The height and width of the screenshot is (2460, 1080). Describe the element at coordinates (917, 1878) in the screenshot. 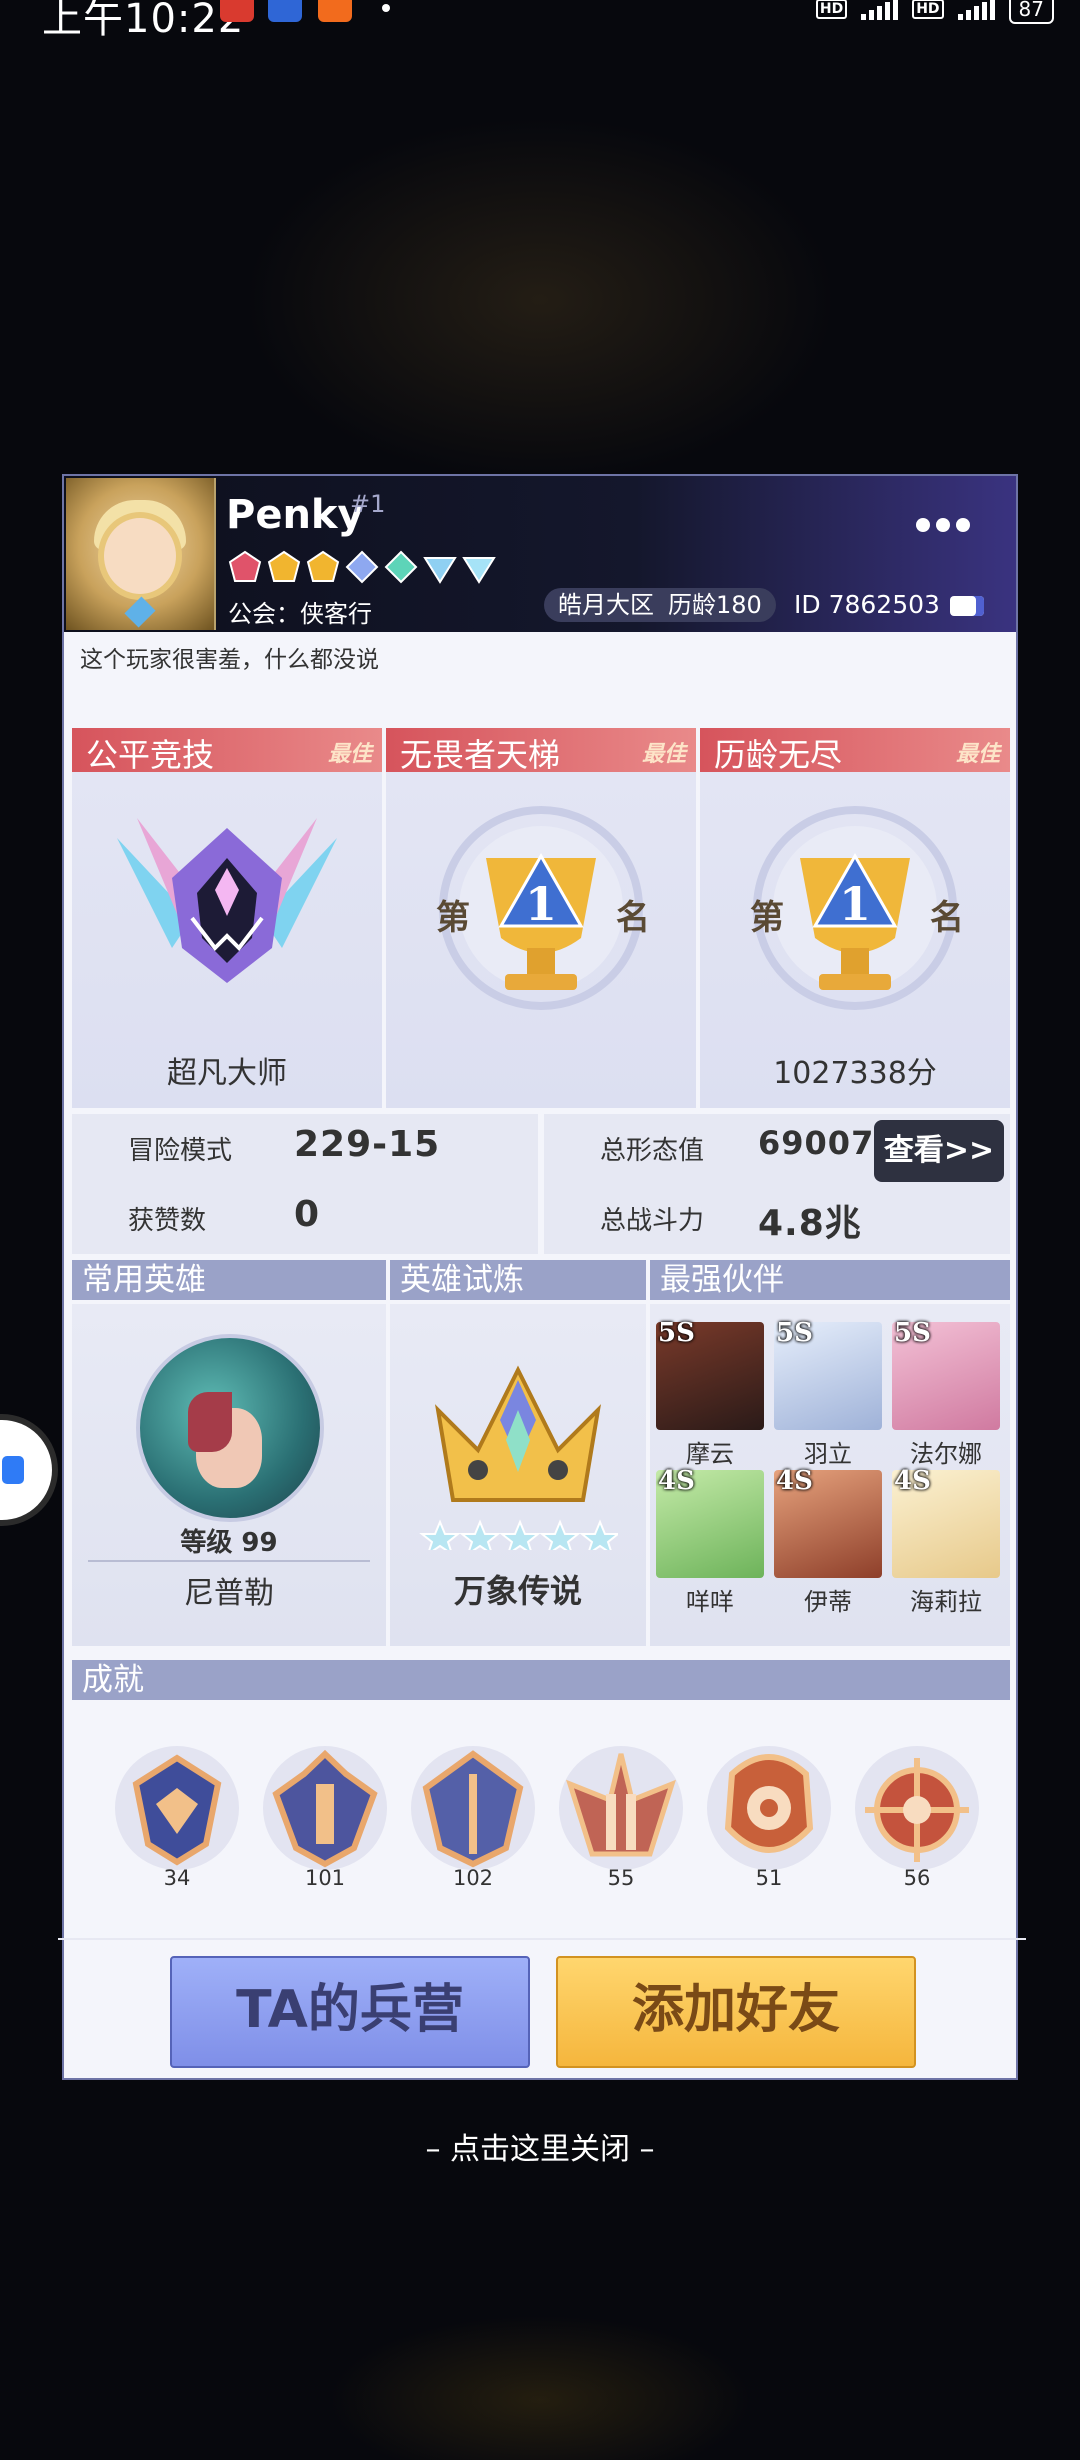

I see `achievement-count: 56` at that location.